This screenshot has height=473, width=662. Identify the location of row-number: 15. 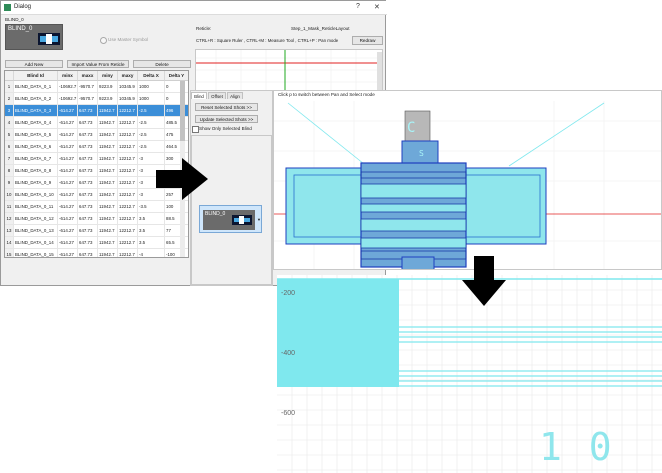
(9, 253).